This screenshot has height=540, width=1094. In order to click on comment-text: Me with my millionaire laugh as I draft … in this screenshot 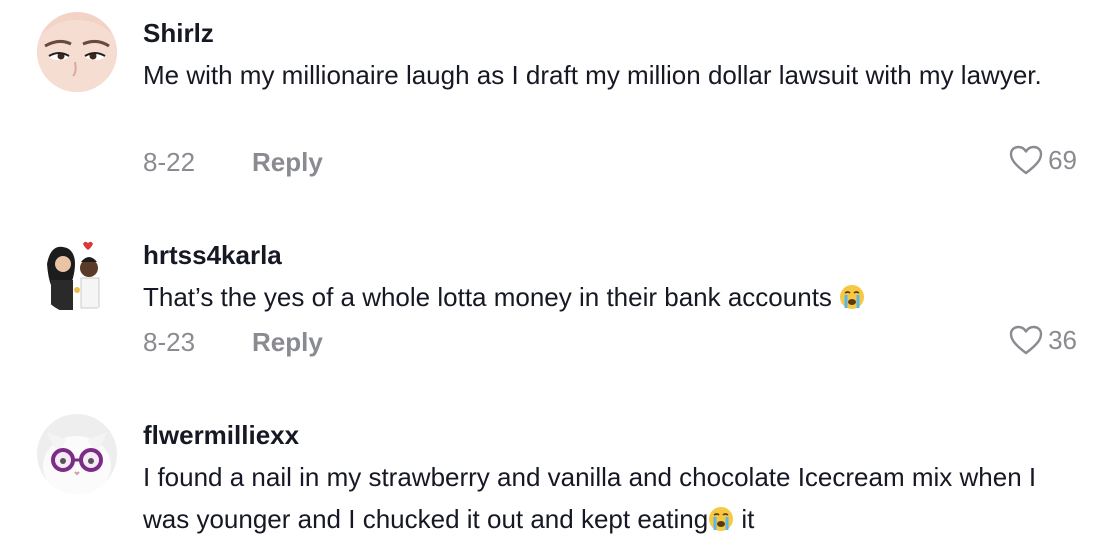, I will do `click(592, 75)`.